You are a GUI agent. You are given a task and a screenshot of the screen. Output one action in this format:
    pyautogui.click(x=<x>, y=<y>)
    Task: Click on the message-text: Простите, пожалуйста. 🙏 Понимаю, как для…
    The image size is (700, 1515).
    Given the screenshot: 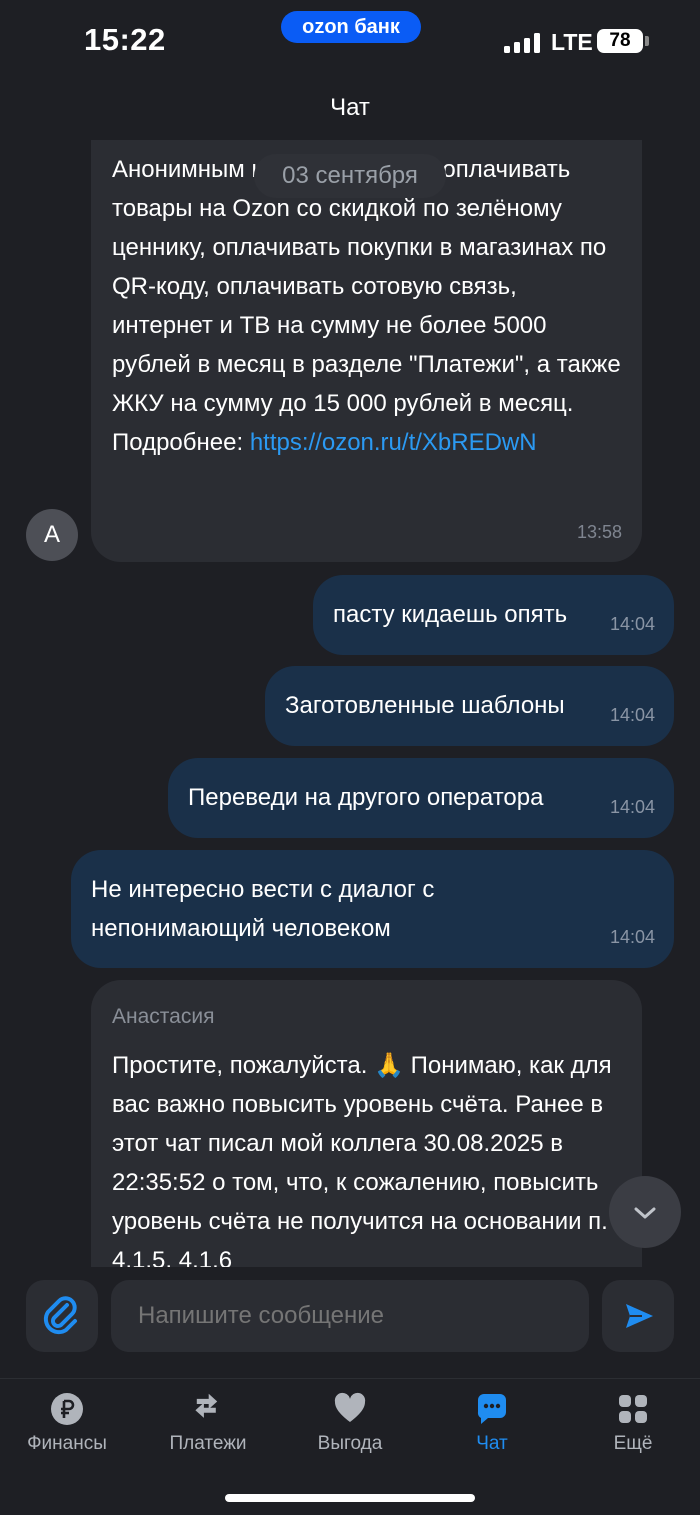 What is the action you would take?
    pyautogui.click(x=362, y=1159)
    